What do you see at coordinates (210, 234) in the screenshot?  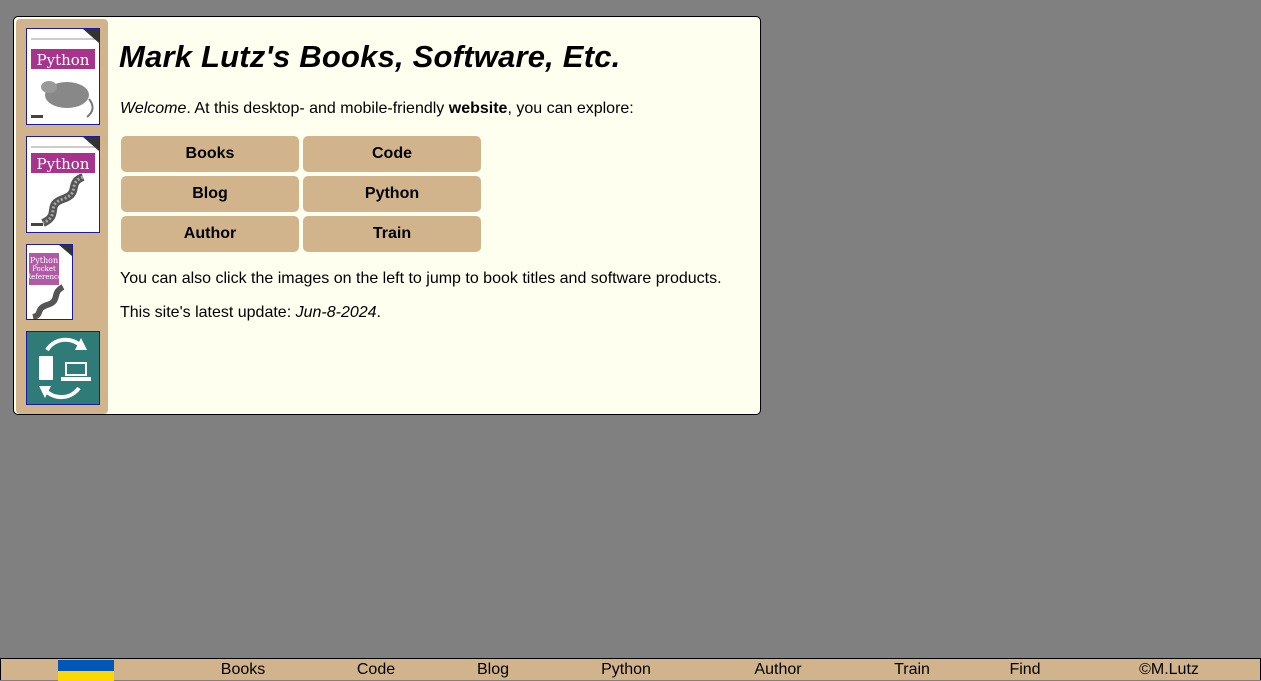 I see `author-button: Author` at bounding box center [210, 234].